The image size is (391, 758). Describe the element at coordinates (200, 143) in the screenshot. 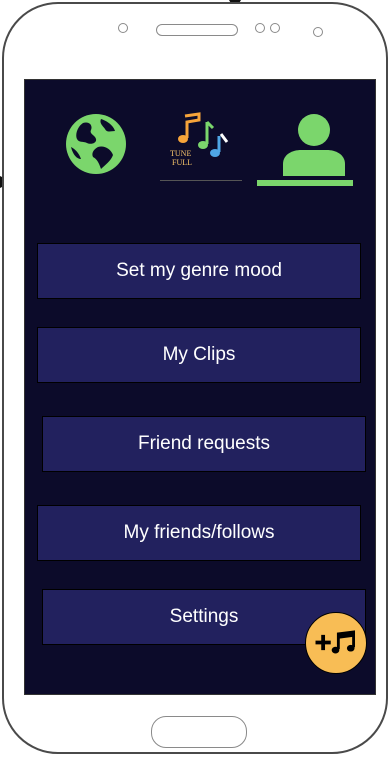

I see `tunefull-logo: TUNE FULL` at that location.